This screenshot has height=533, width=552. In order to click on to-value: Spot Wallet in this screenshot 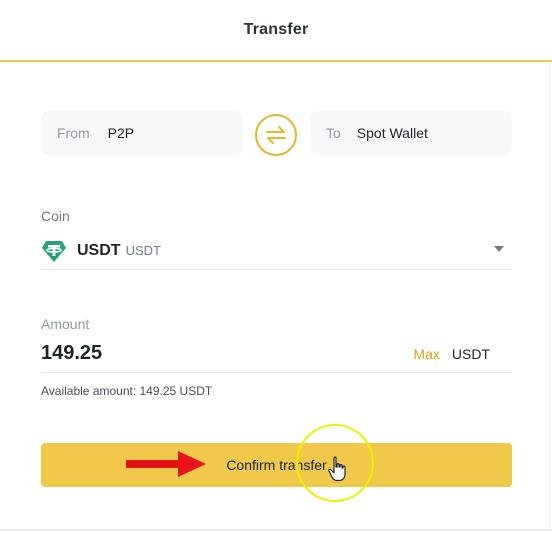, I will do `click(392, 133)`.